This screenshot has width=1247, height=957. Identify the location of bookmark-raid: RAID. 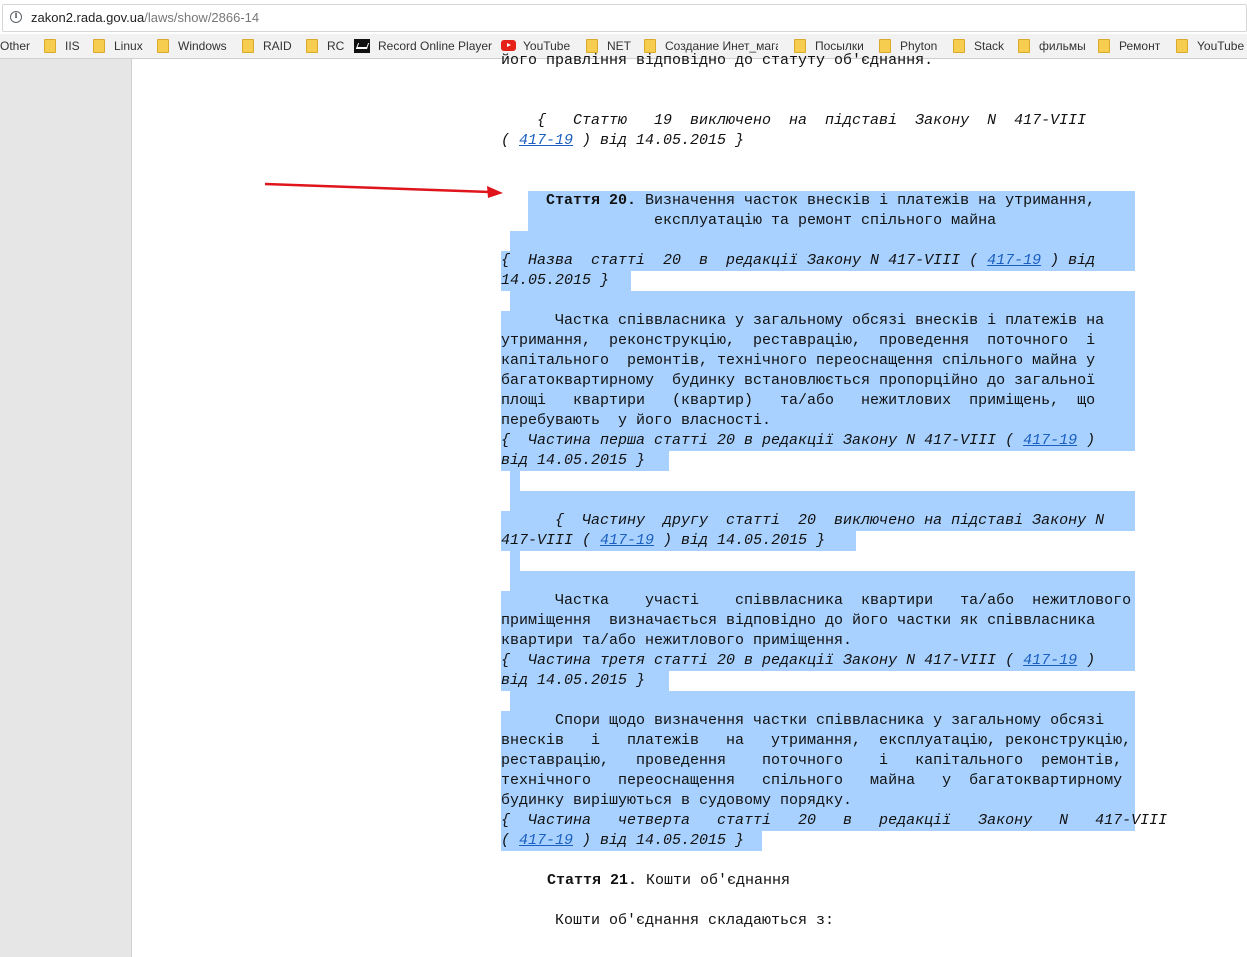
(267, 46).